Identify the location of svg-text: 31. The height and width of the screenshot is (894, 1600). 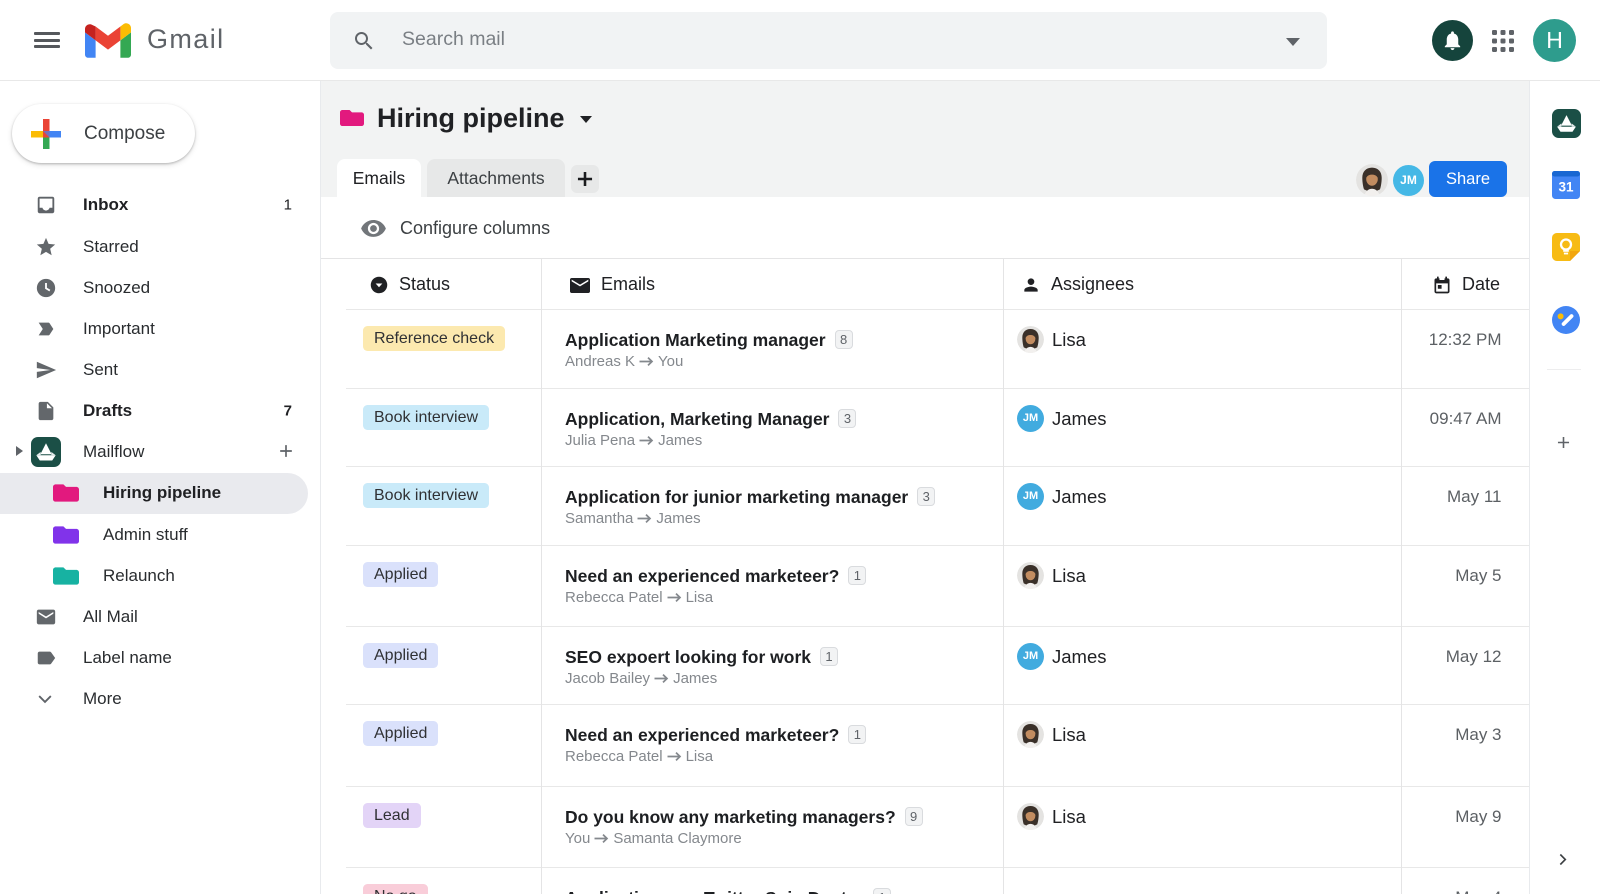
(1566, 187).